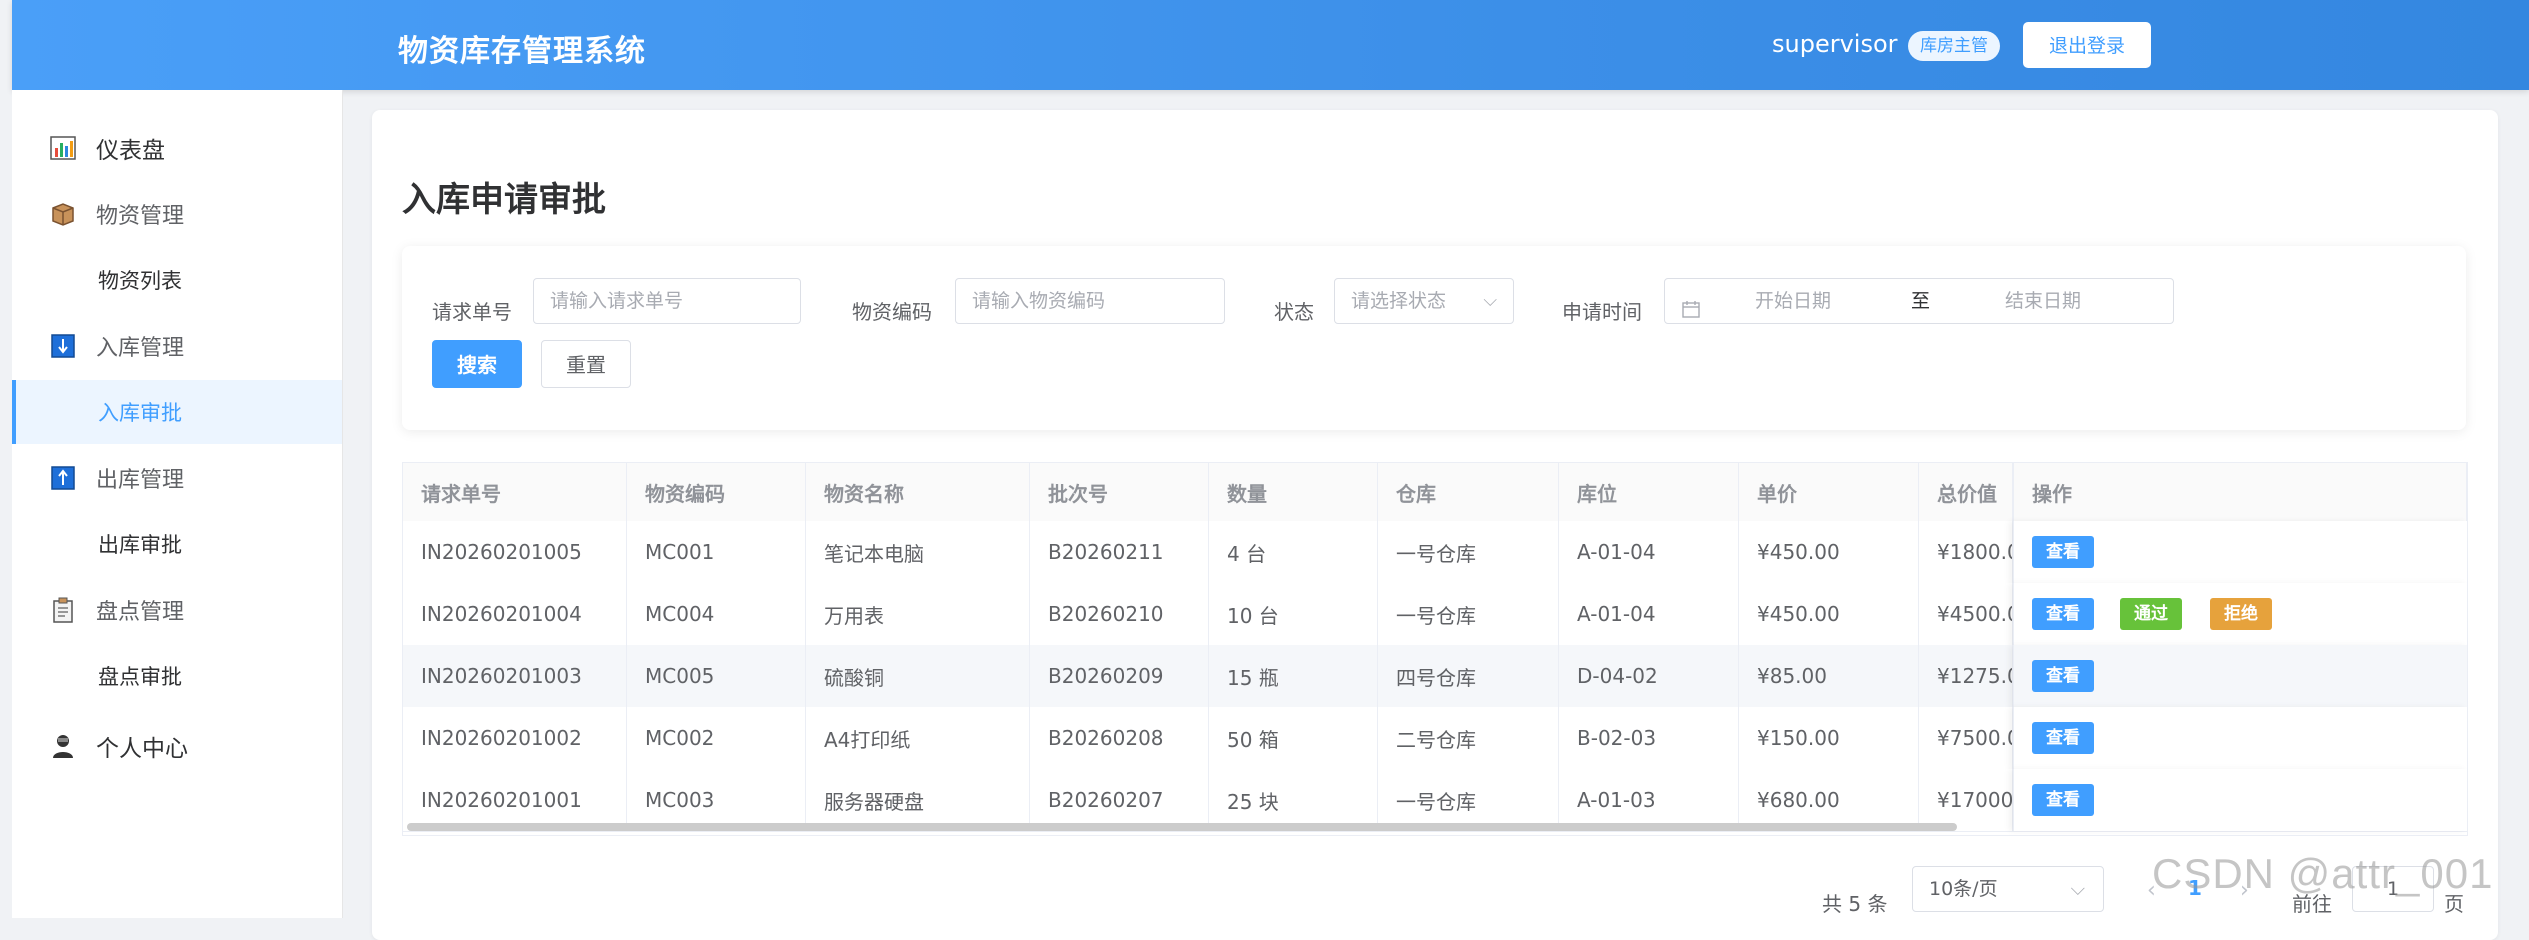  Describe the element at coordinates (1468, 676) in the screenshot. I see `cell-warehouse: 四号仓库` at that location.